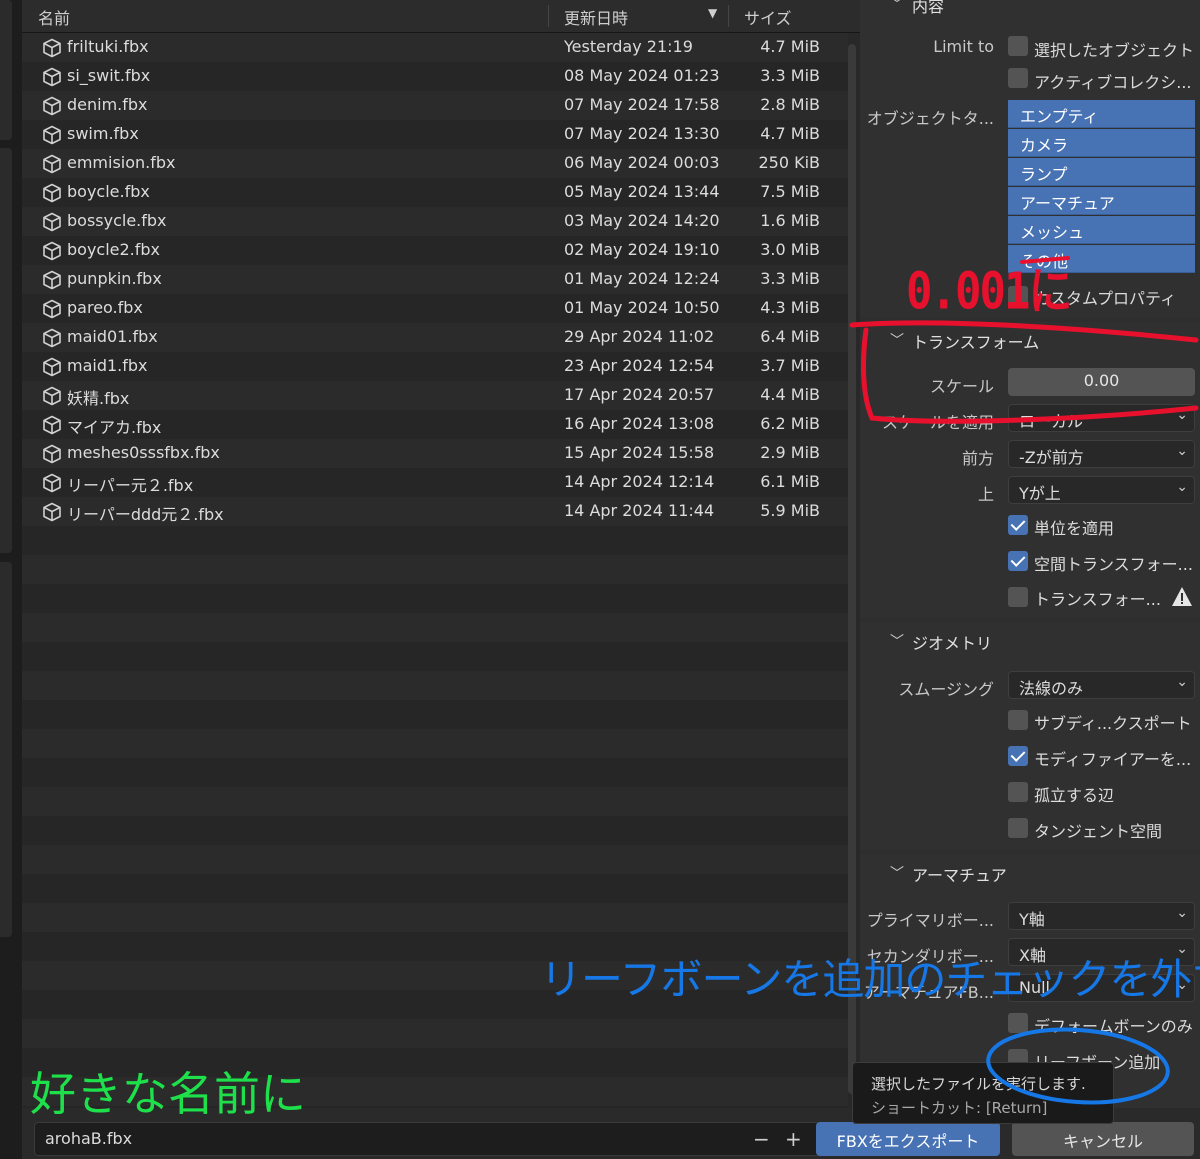  What do you see at coordinates (790, 104) in the screenshot?
I see `file-size: 2.8 MiB` at bounding box center [790, 104].